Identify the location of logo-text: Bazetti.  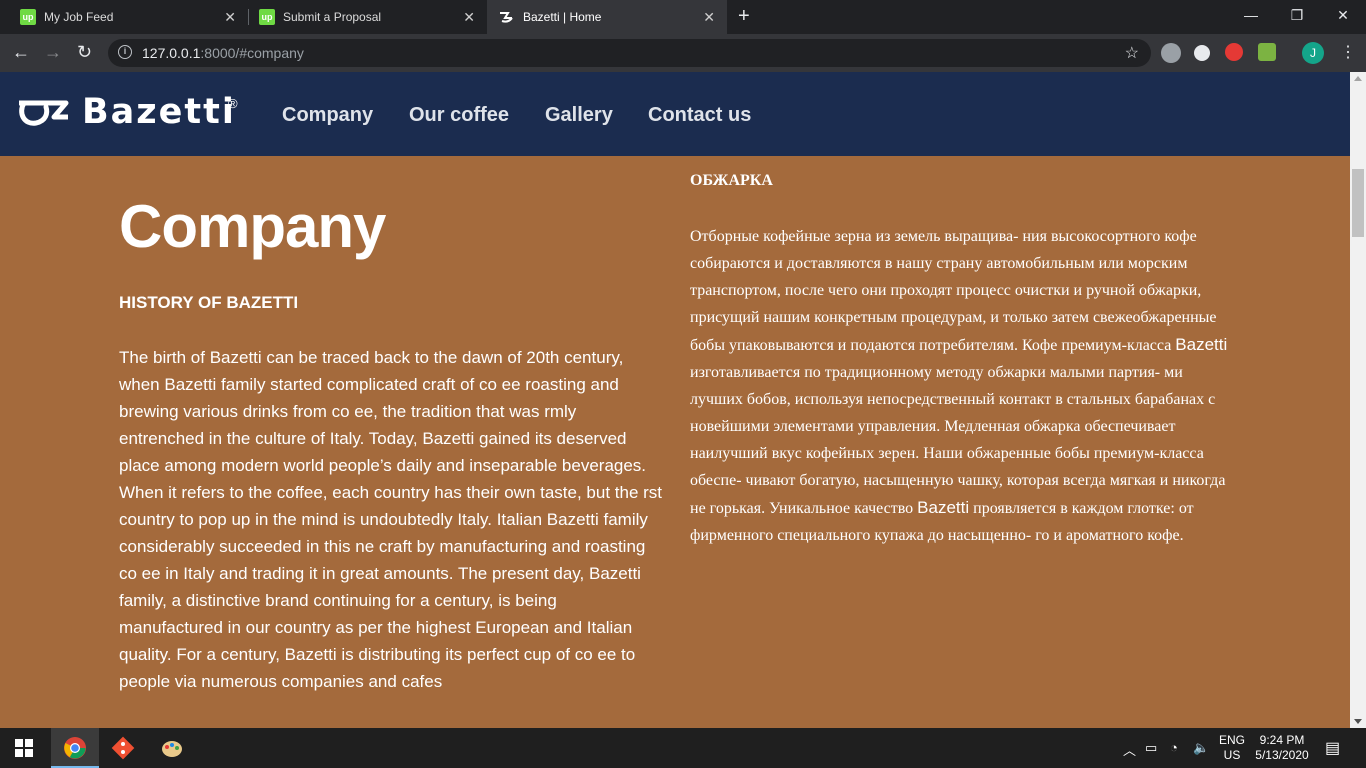
(159, 112).